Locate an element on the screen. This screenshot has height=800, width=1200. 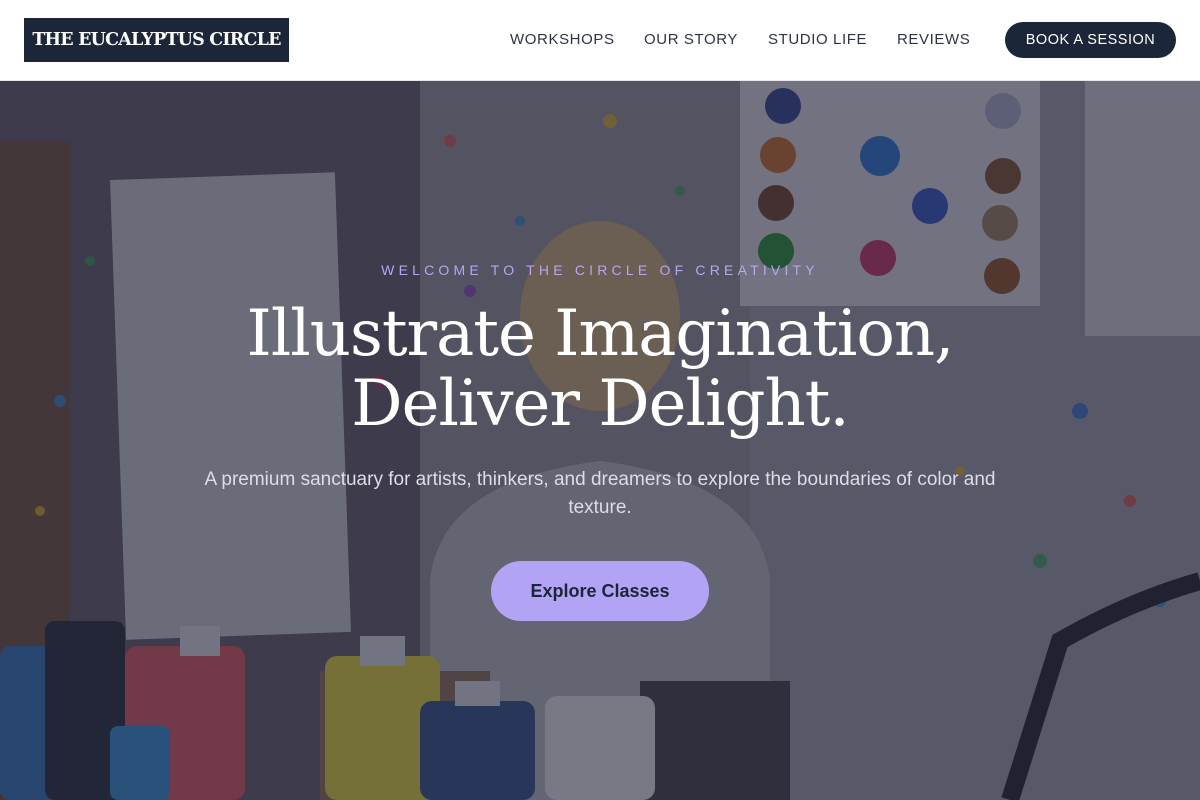
explore-classes-button: Explore Classes is located at coordinates (600, 591).